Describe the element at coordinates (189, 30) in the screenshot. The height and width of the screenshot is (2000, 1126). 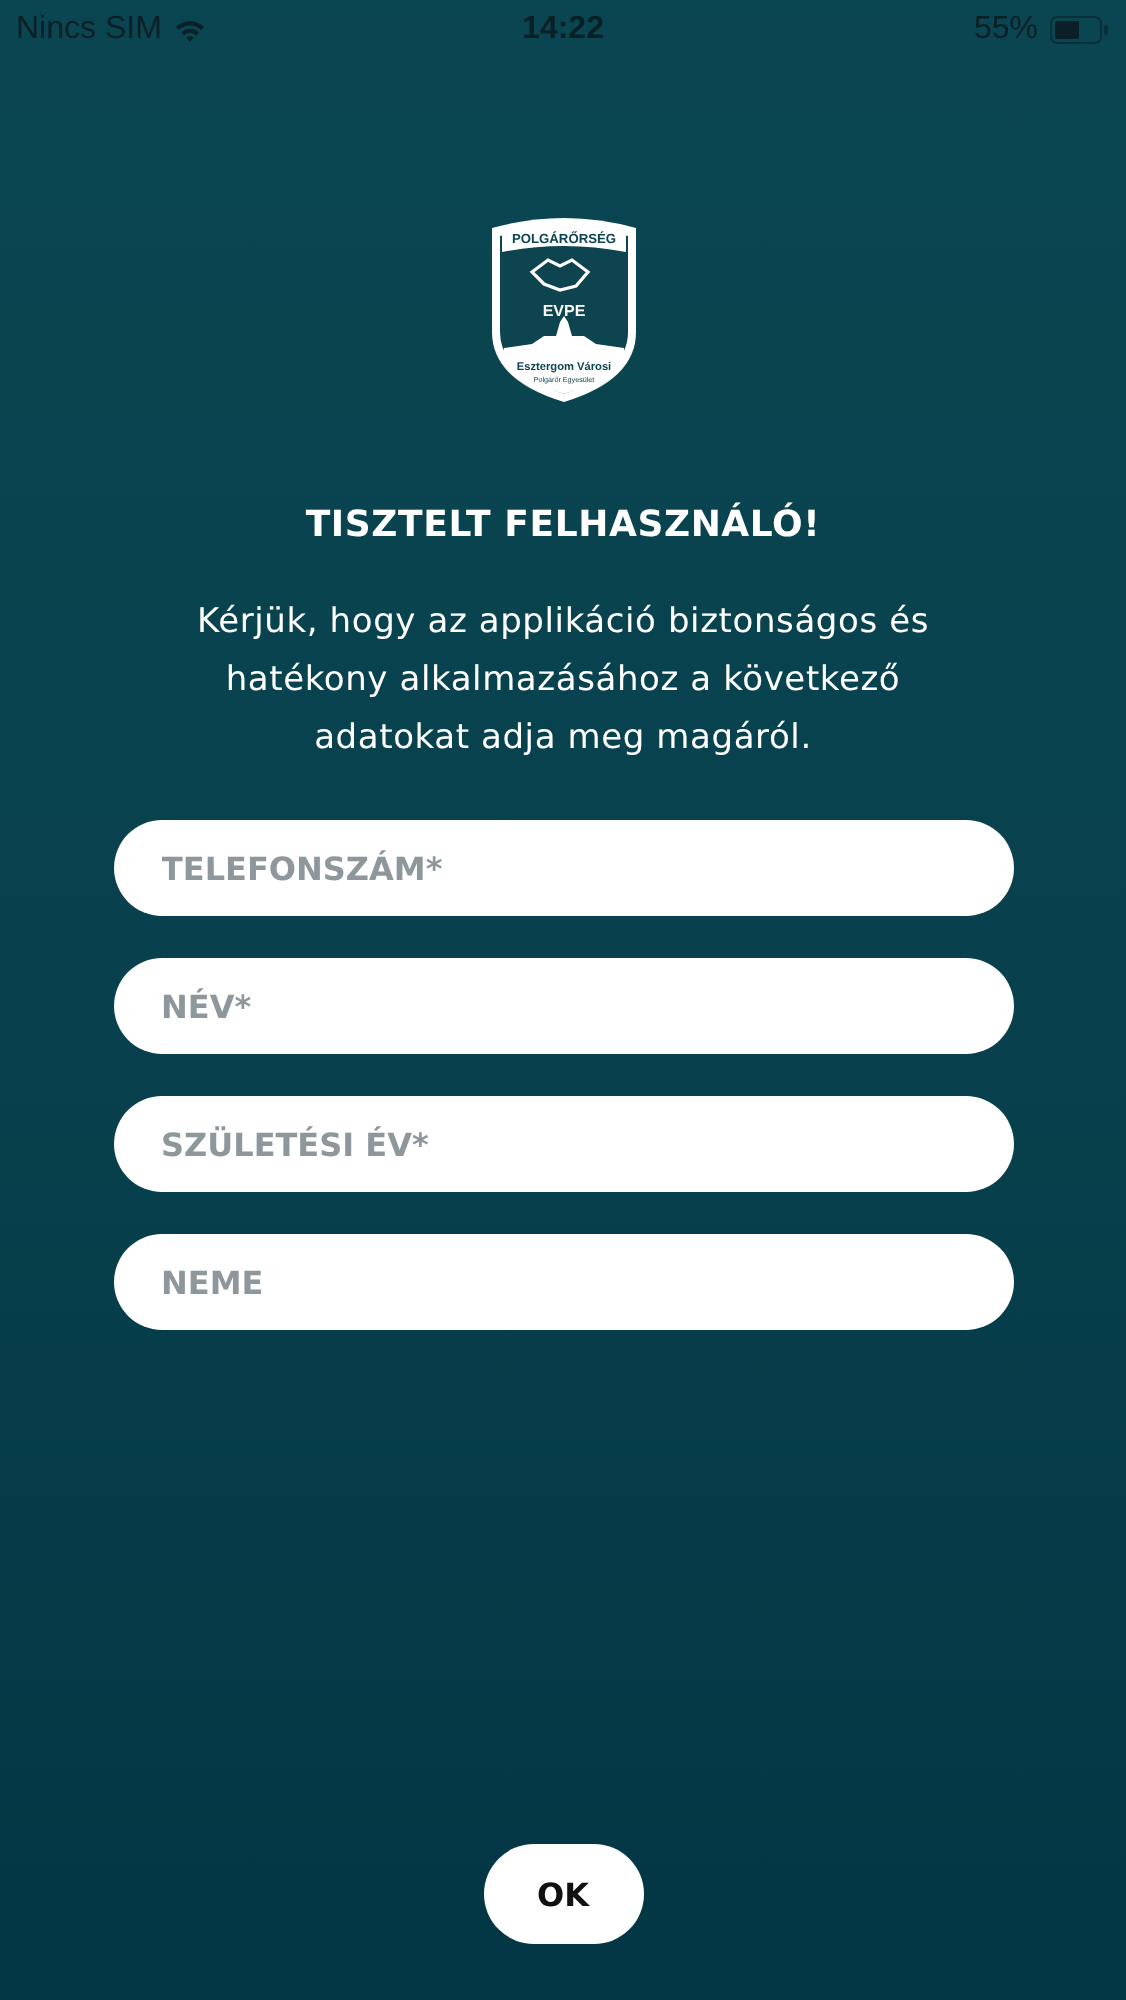
I see `wifi-icon` at that location.